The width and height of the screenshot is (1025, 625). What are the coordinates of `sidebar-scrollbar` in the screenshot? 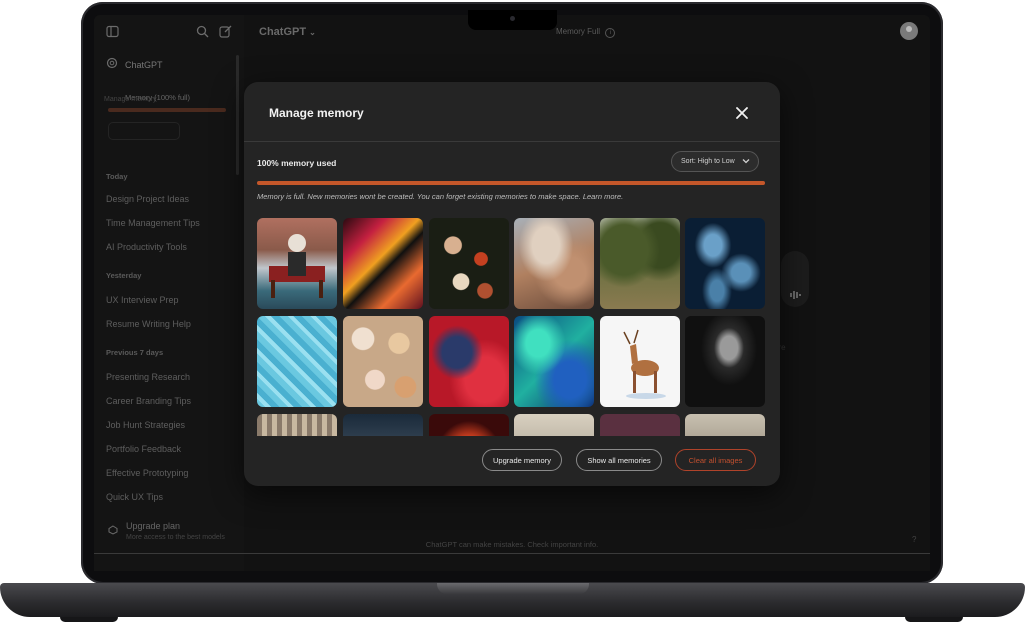 It's located at (237, 115).